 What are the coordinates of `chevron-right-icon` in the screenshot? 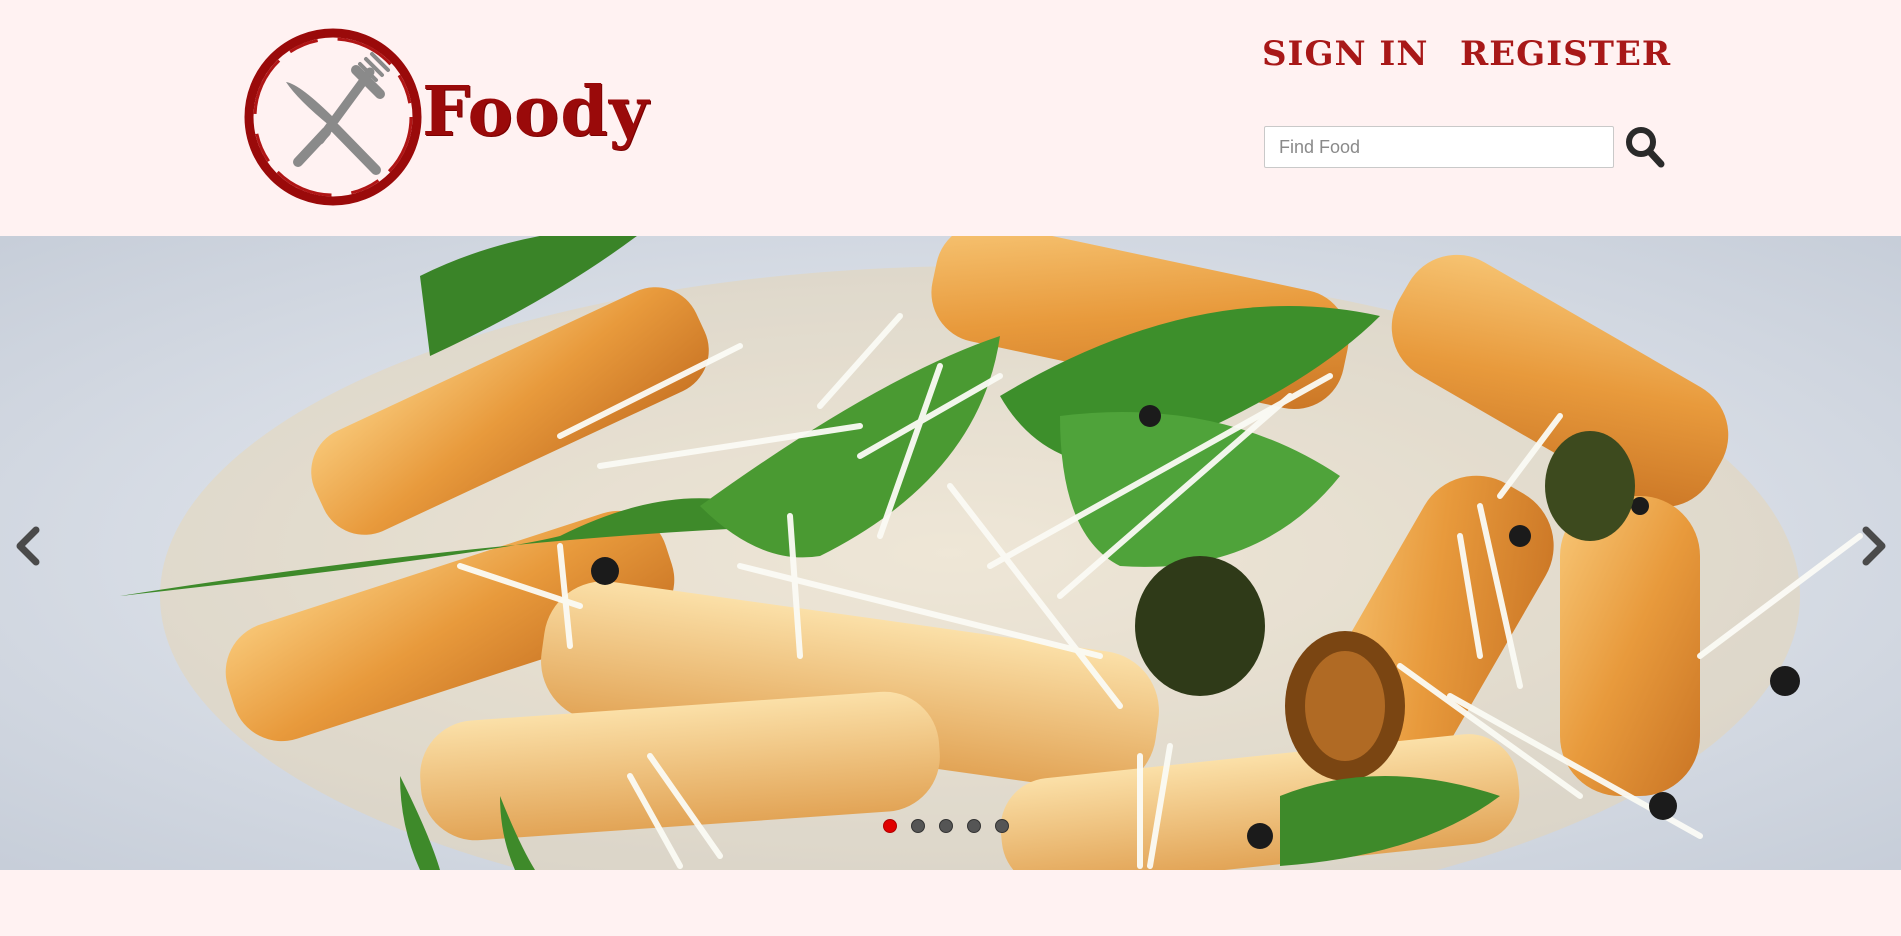 It's located at (1874, 546).